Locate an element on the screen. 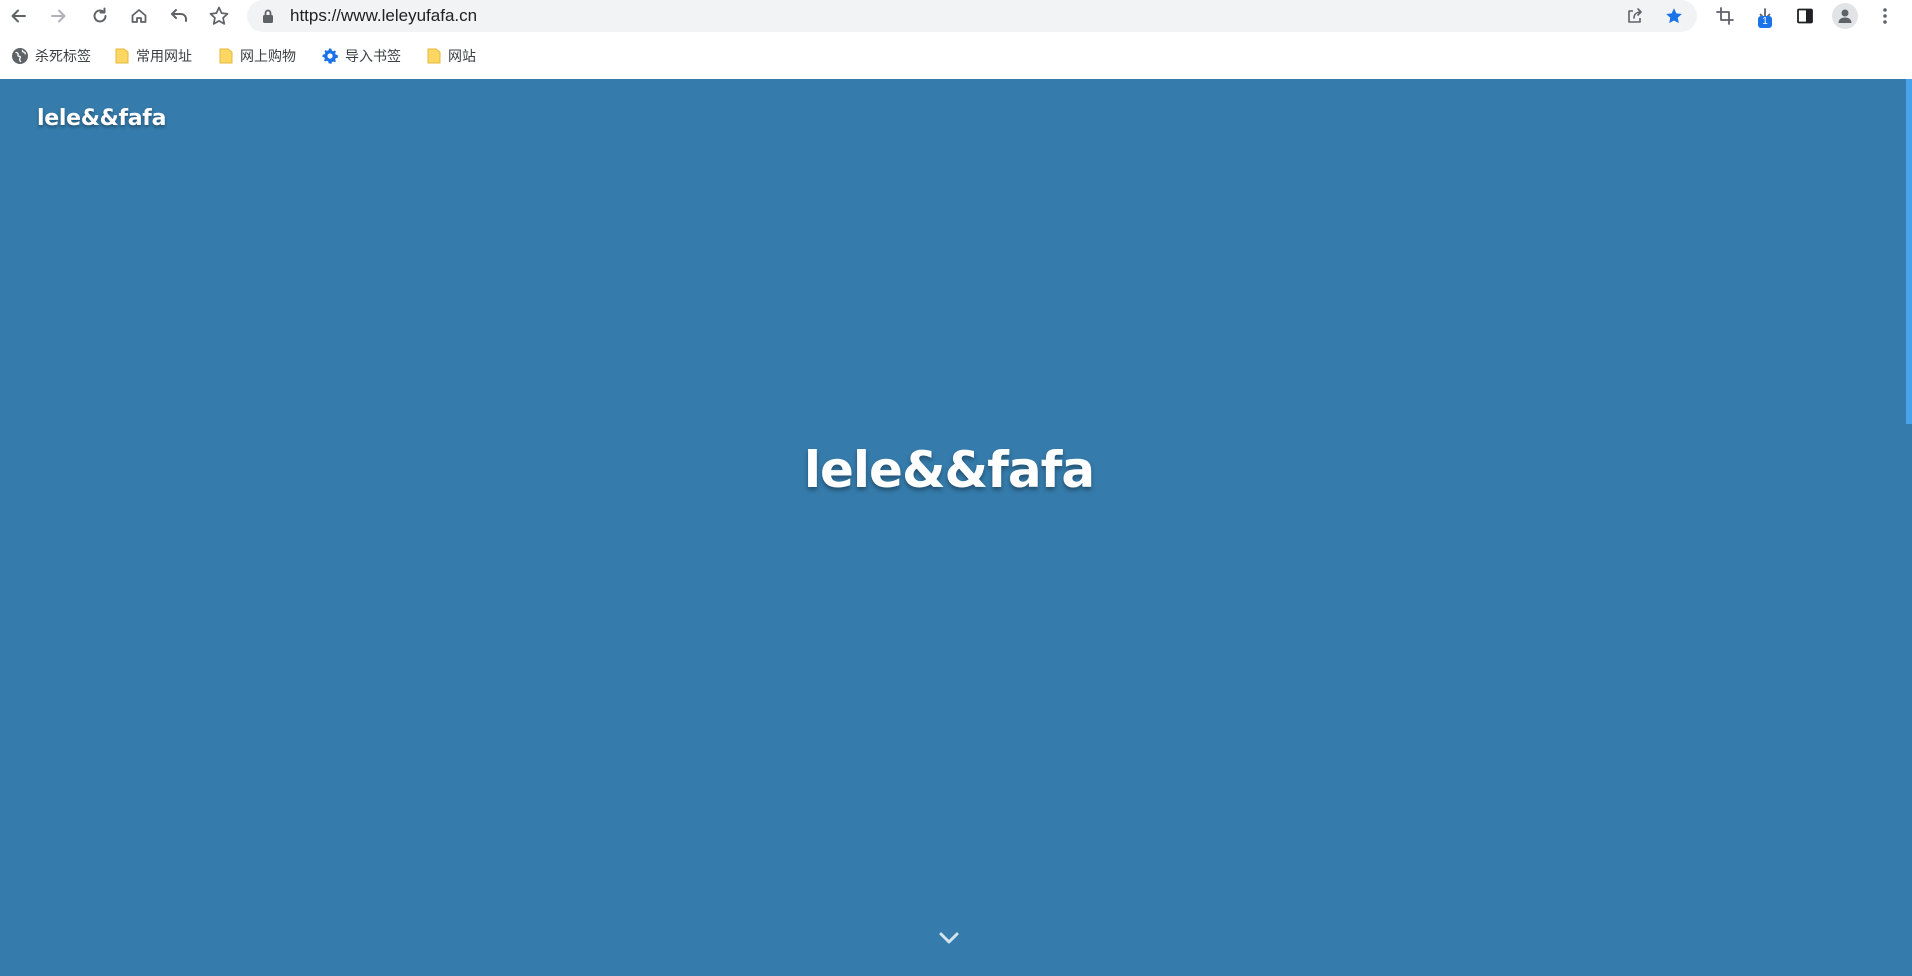  download-count-badge: 1 is located at coordinates (1765, 22).